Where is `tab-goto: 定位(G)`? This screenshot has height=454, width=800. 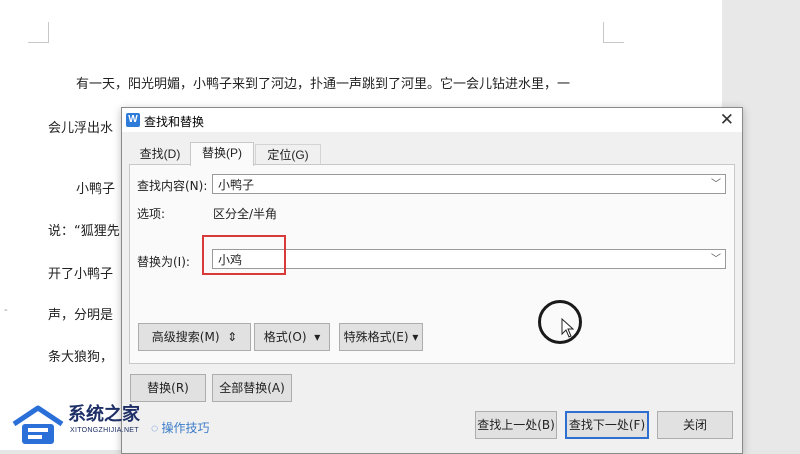
tab-goto: 定位(G) is located at coordinates (288, 154).